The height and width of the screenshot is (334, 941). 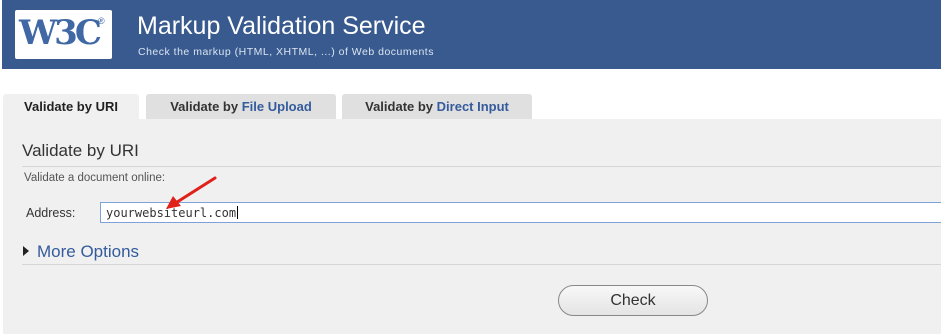 I want to click on address-input: yourwebsiteurl.com, so click(x=520, y=212).